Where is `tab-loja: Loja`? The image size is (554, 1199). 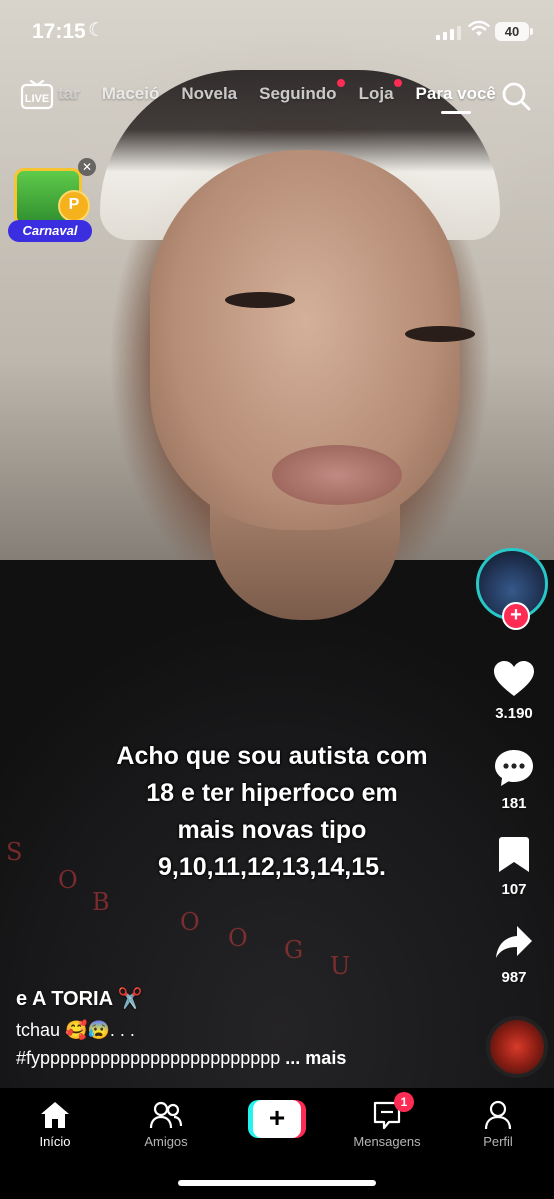
tab-loja: Loja is located at coordinates (380, 91).